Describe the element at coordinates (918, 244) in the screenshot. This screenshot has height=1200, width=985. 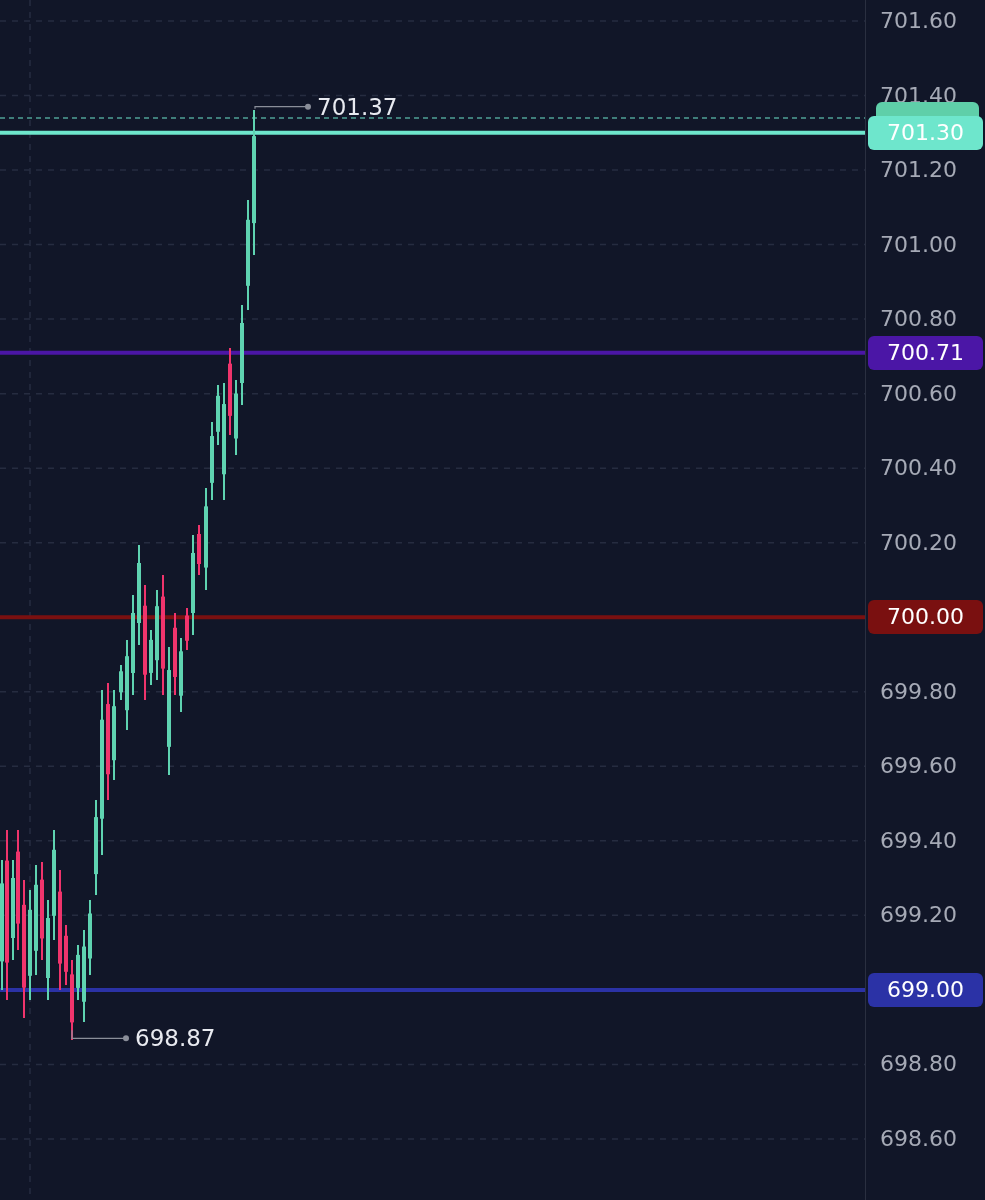
I see `price-axis-label: 701.00` at that location.